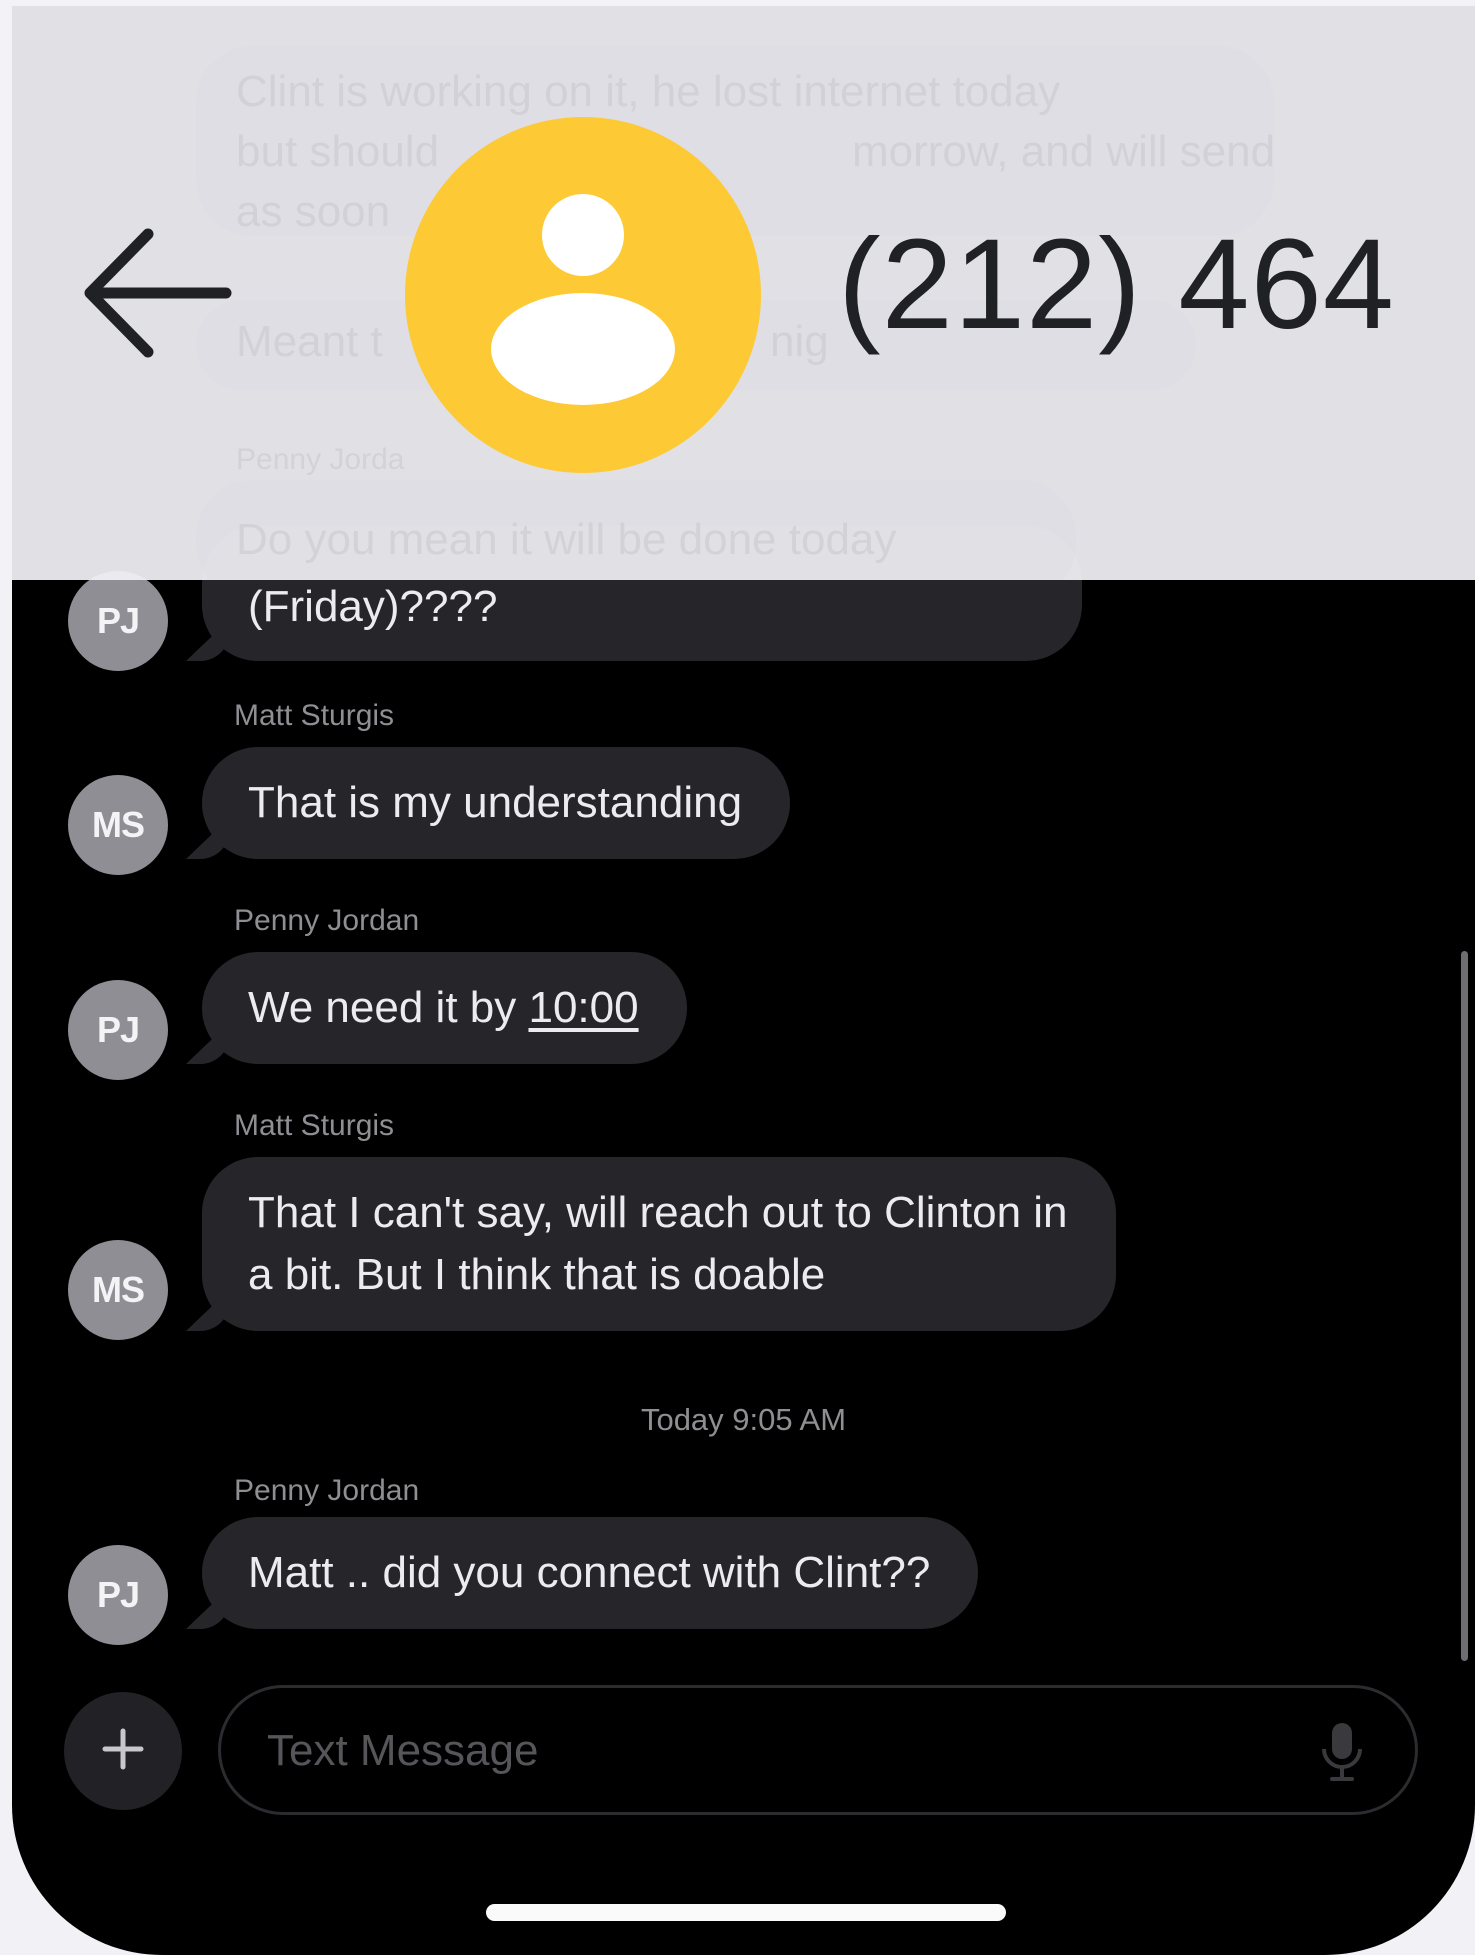 The height and width of the screenshot is (1955, 1475). I want to click on message-text: Matt .. did you connect with Clint??, so click(589, 1572).